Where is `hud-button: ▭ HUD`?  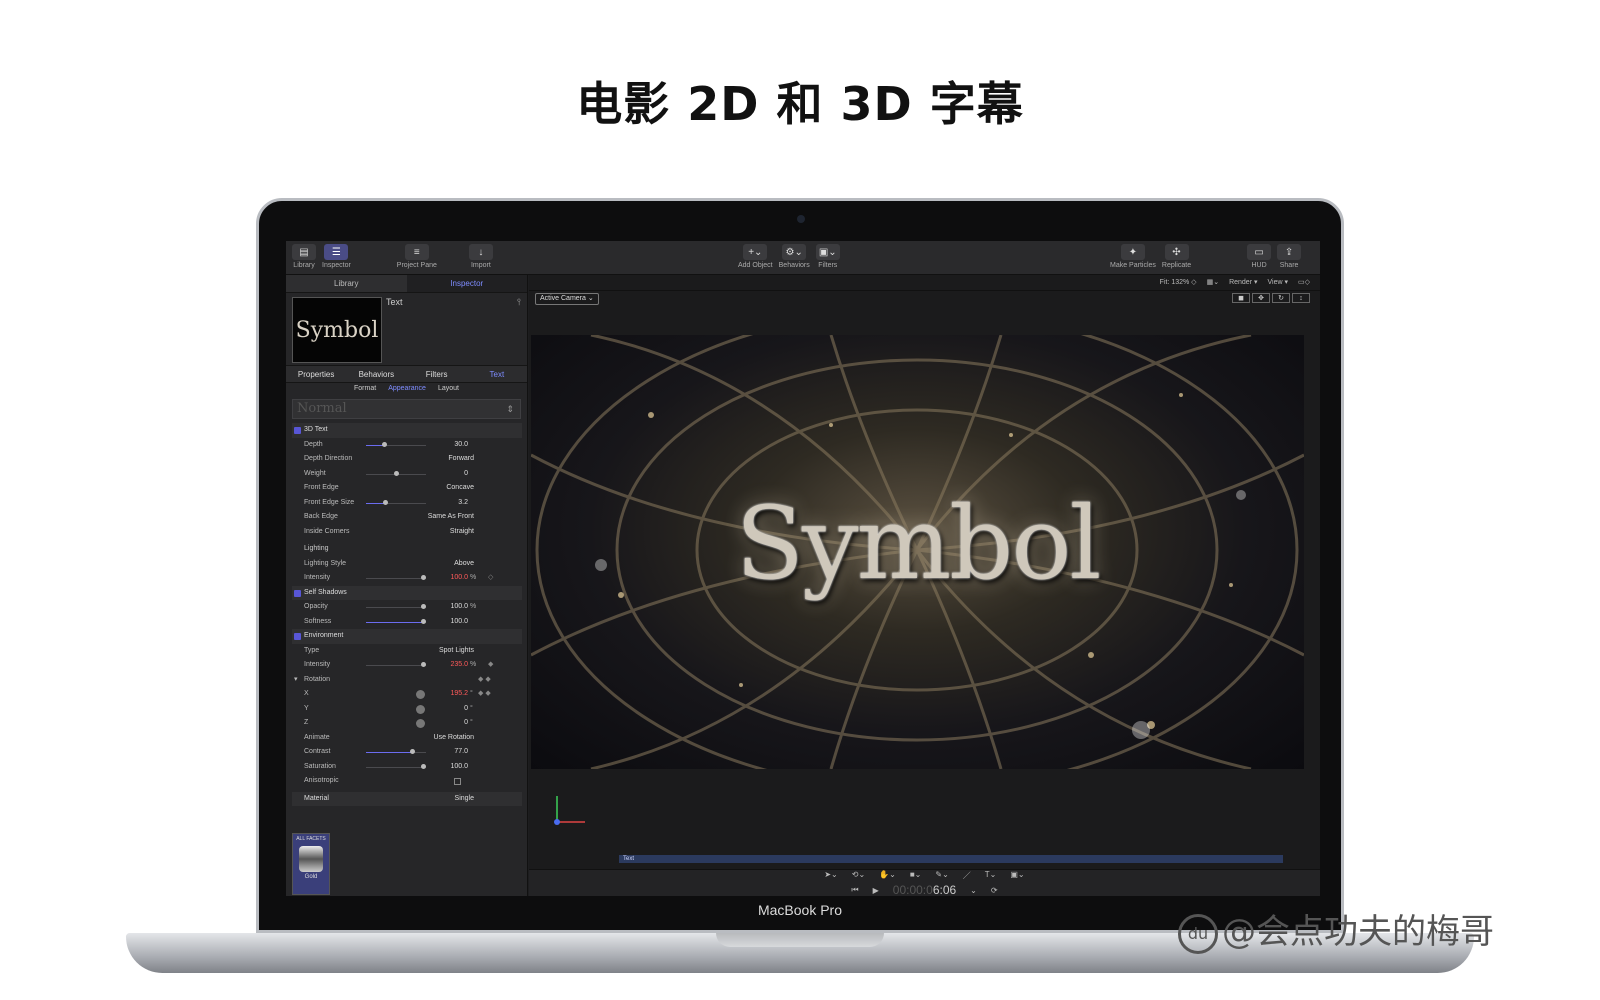
hud-button: ▭ HUD is located at coordinates (1259, 256).